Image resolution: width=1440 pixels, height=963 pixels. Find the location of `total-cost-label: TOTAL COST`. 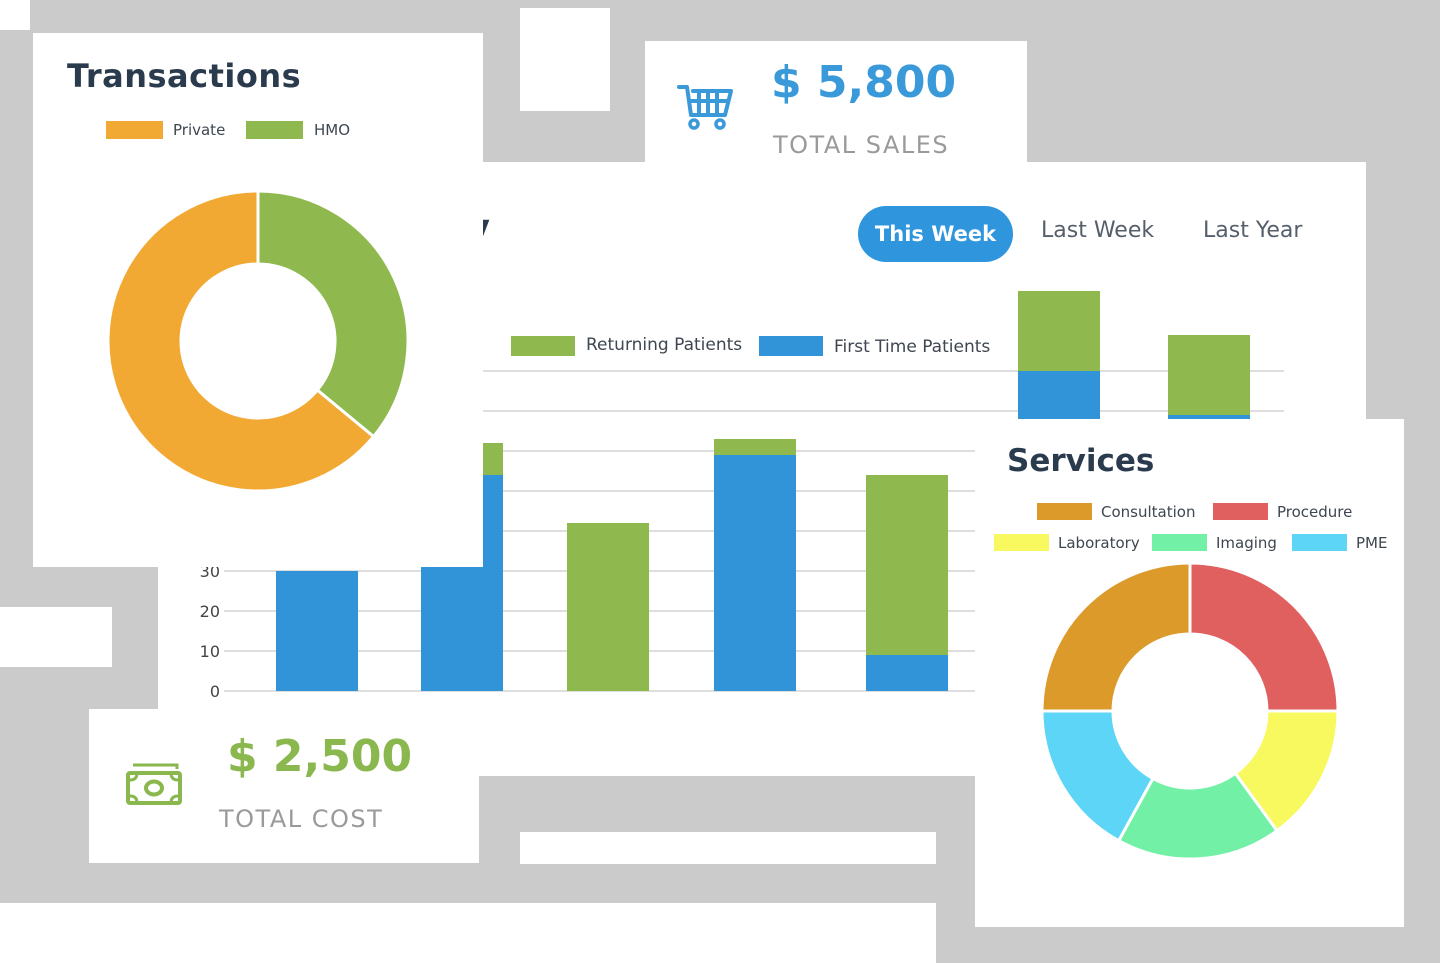

total-cost-label: TOTAL COST is located at coordinates (301, 819).